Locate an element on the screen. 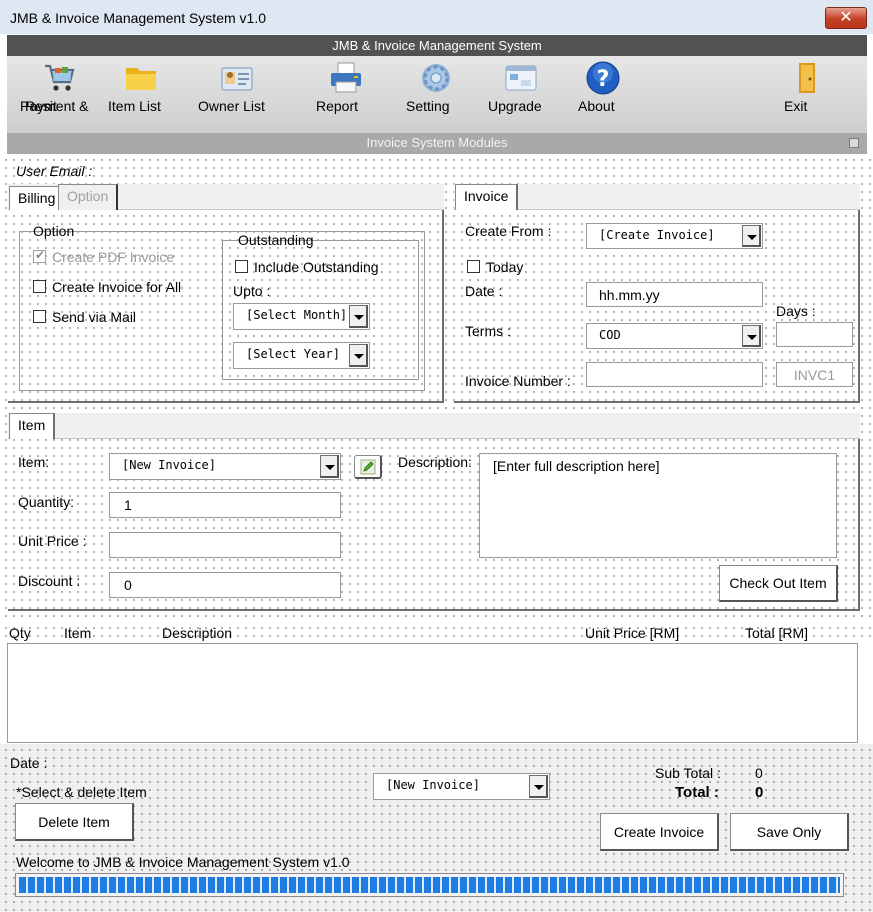 Image resolution: width=873 pixels, height=912 pixels. exit-button: Exit is located at coordinates (807, 87).